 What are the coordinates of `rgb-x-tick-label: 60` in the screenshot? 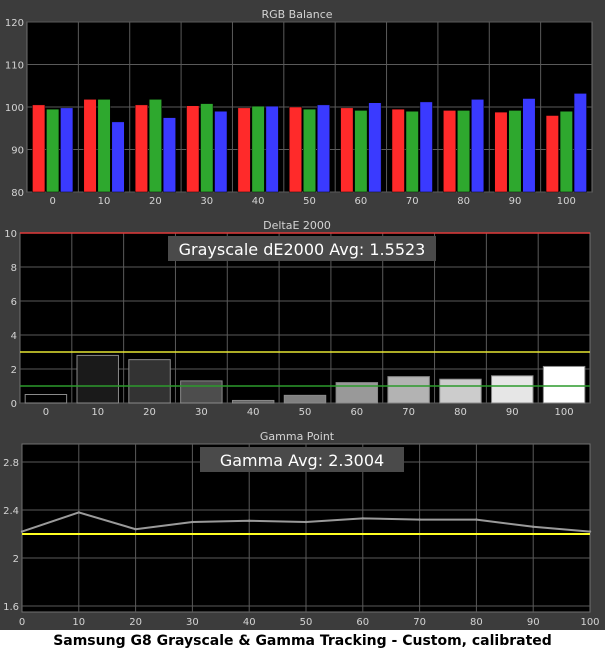 It's located at (360, 201).